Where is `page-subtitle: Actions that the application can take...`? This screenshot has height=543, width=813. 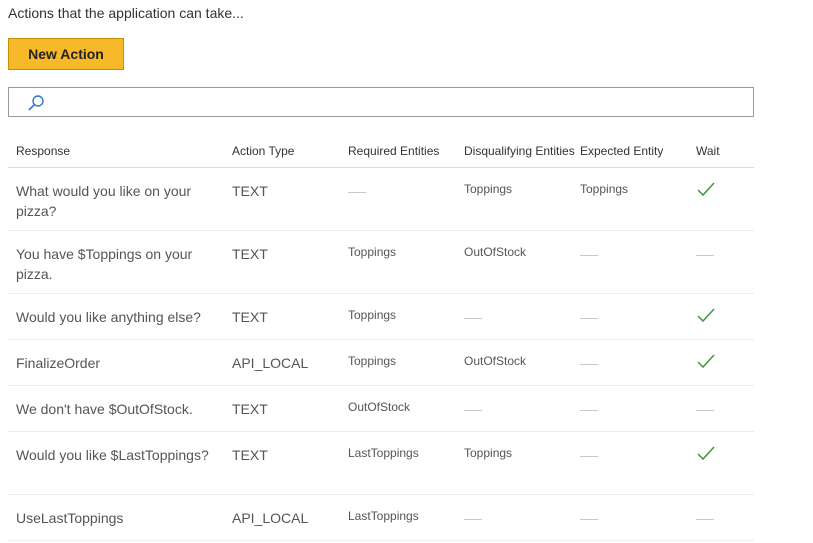 page-subtitle: Actions that the application can take... is located at coordinates (126, 13).